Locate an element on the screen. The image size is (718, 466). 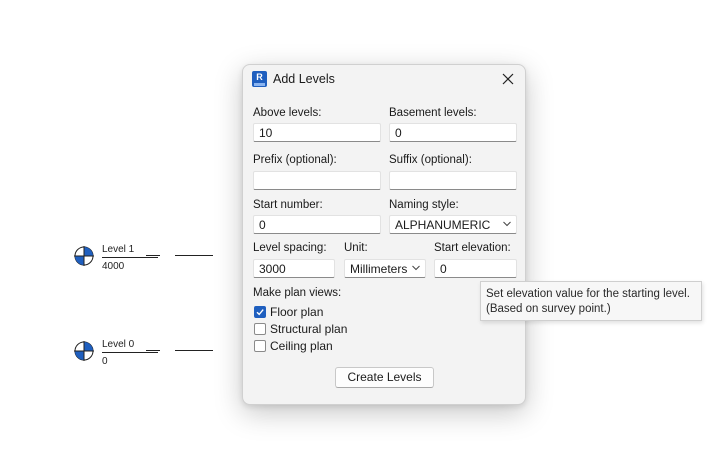
structural-plan-label: Structural plan is located at coordinates (308, 329).